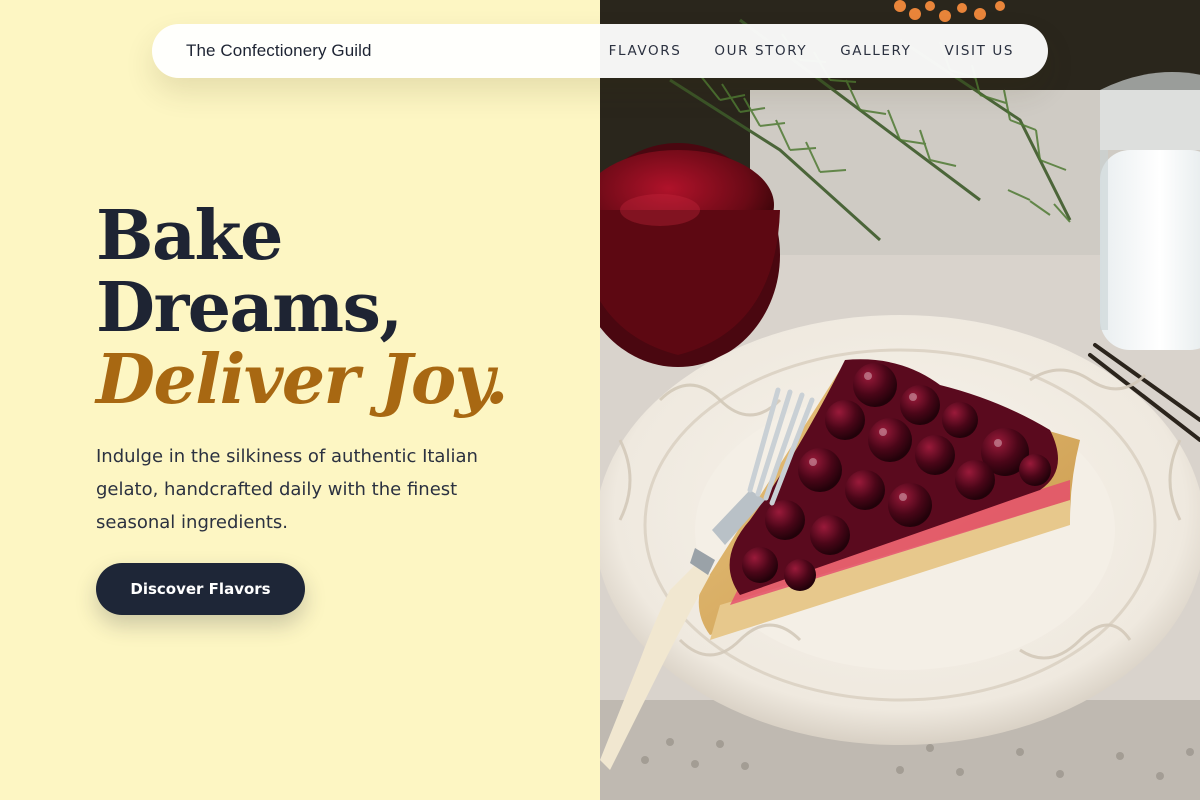 The image size is (1200, 800). I want to click on hero-headline: Bake Dreams, Deliver Joy., so click(336, 308).